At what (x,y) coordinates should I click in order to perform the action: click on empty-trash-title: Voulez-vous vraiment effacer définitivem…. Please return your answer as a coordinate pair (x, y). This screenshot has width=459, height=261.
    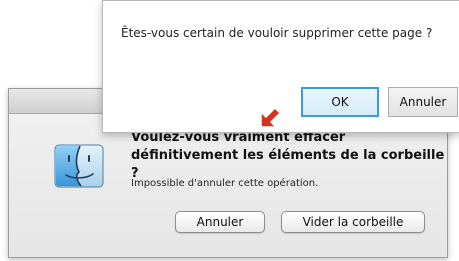
    Looking at the image, I should click on (288, 155).